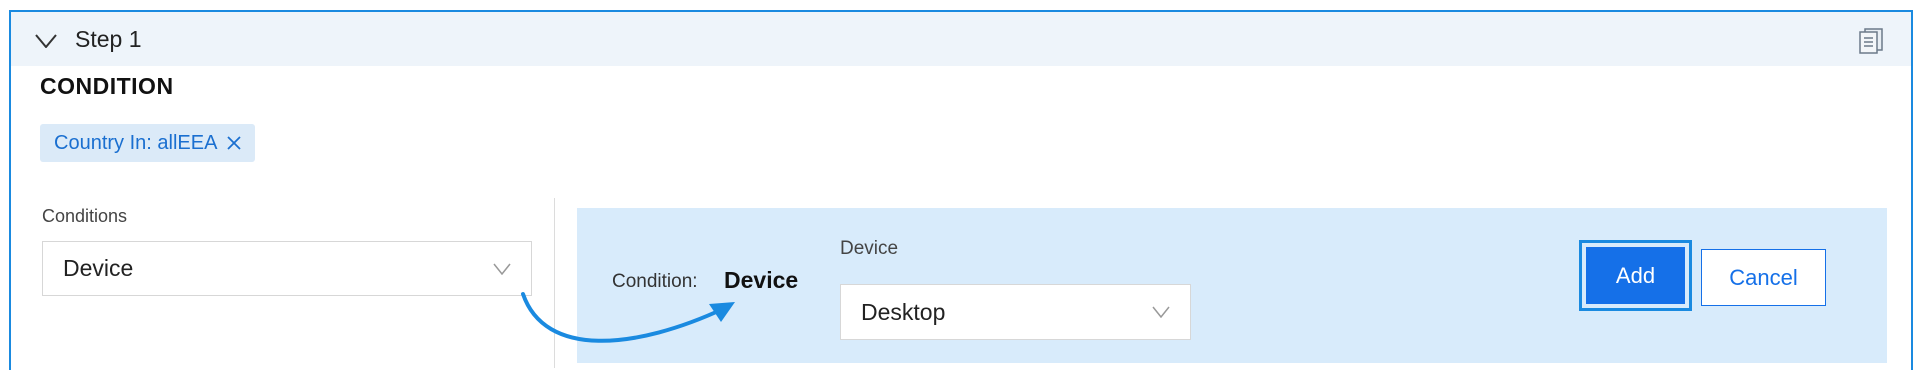 Image resolution: width=1921 pixels, height=370 pixels. I want to click on step-title: Step 1, so click(108, 39).